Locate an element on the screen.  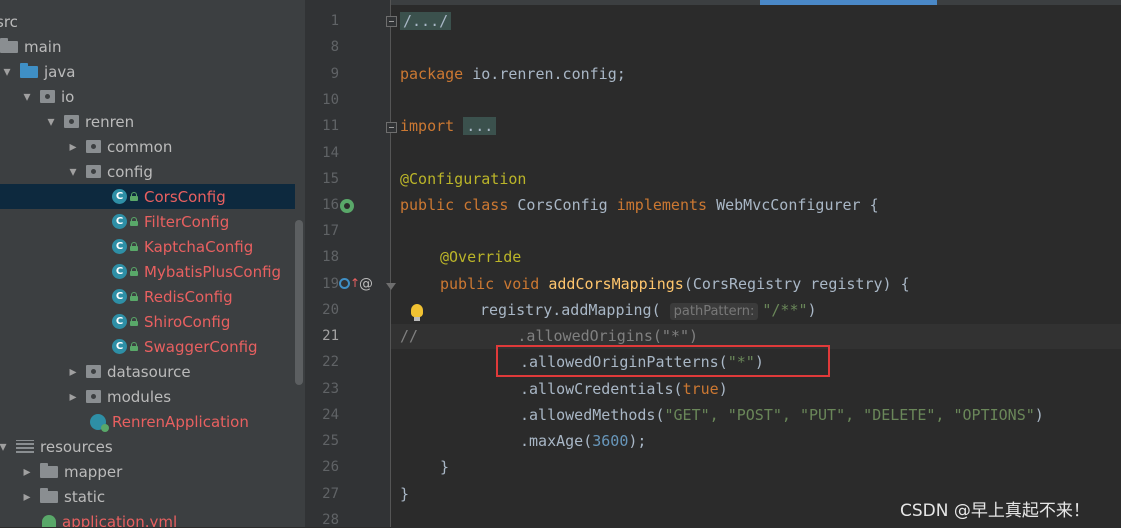
tree-item-redisconfig: C RedisConfig is located at coordinates (147, 296).